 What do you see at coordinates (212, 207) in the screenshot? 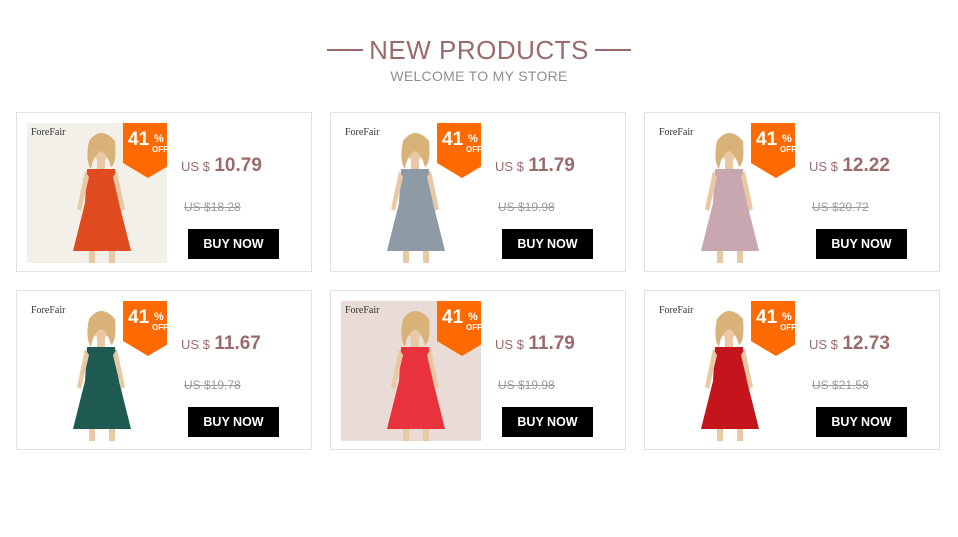
I see `original-price: US $18.28` at bounding box center [212, 207].